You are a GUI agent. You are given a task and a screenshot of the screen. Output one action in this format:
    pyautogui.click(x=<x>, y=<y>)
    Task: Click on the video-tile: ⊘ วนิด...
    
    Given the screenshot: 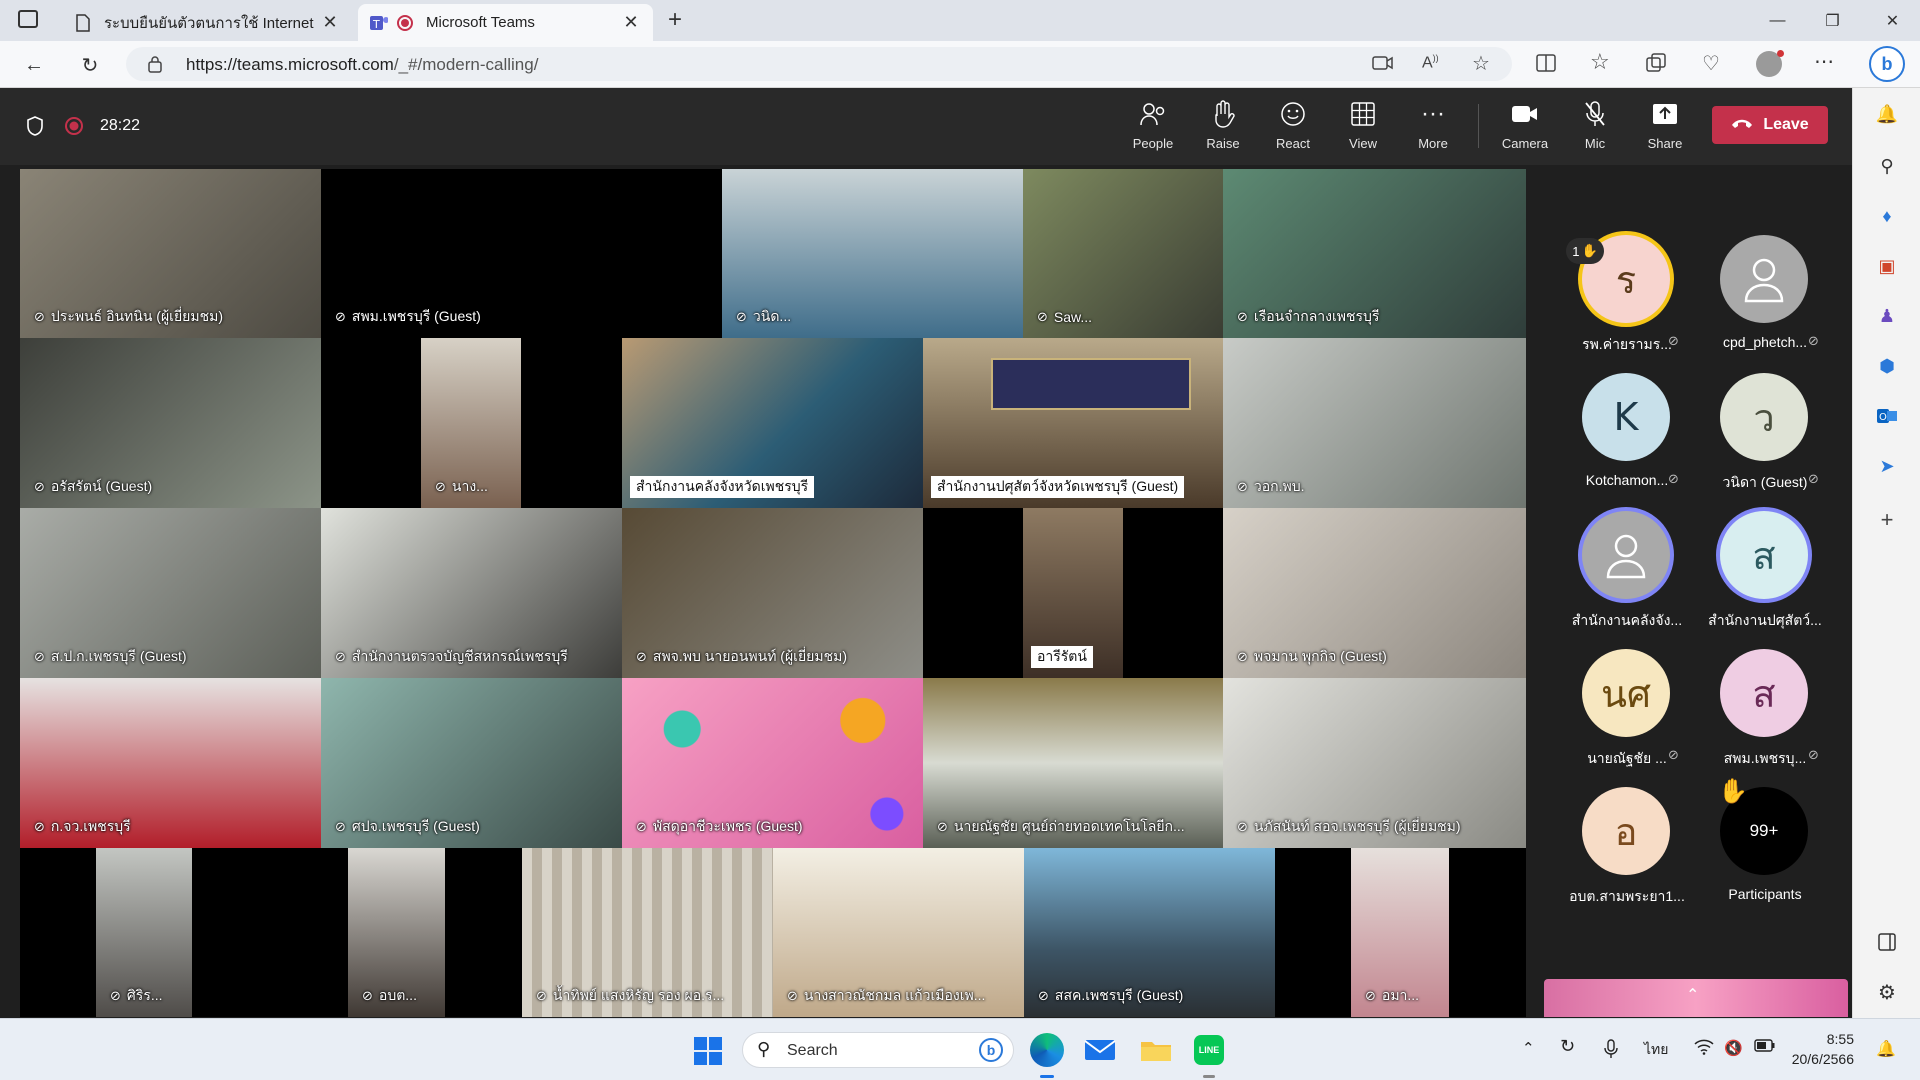 What is the action you would take?
    pyautogui.click(x=872, y=253)
    